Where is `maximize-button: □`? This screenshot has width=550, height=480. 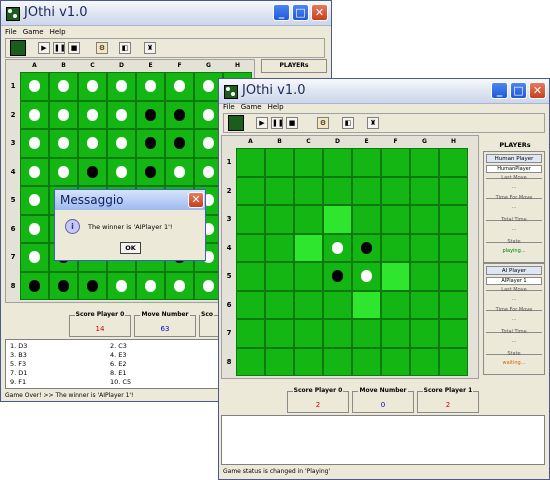
maximize-button: □ is located at coordinates (300, 12).